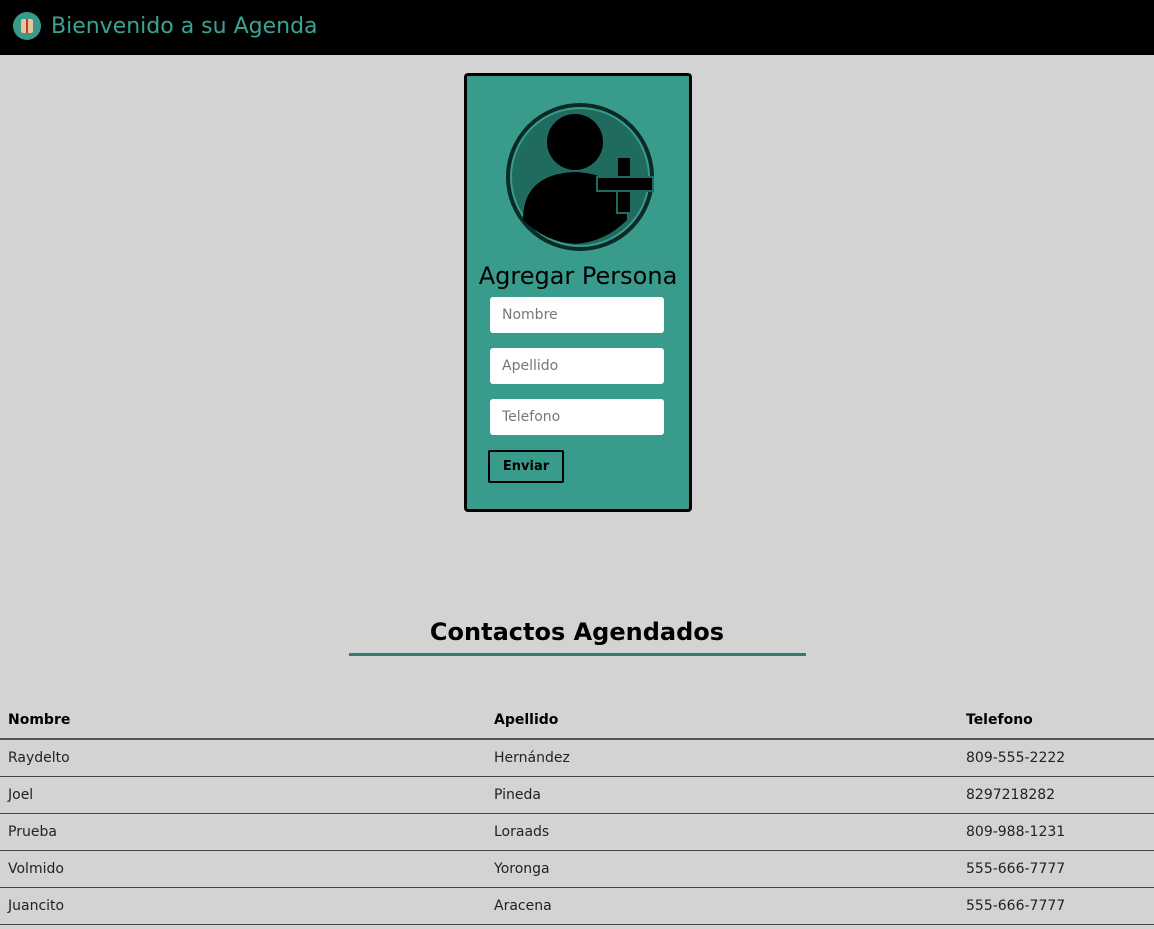 The width and height of the screenshot is (1154, 929). Describe the element at coordinates (577, 315) in the screenshot. I see `nombre-input` at that location.